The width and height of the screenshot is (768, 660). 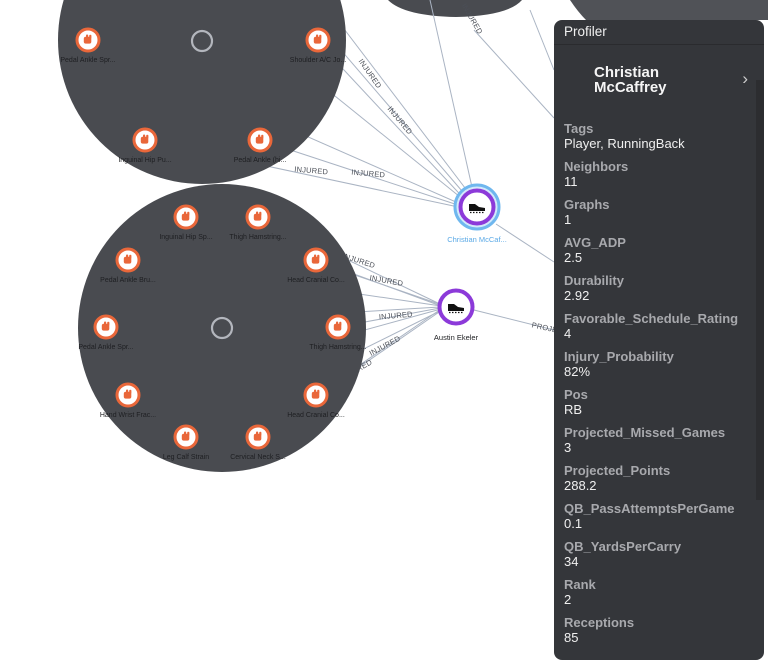 I want to click on profiler-field: Receptions 85, so click(x=664, y=634).